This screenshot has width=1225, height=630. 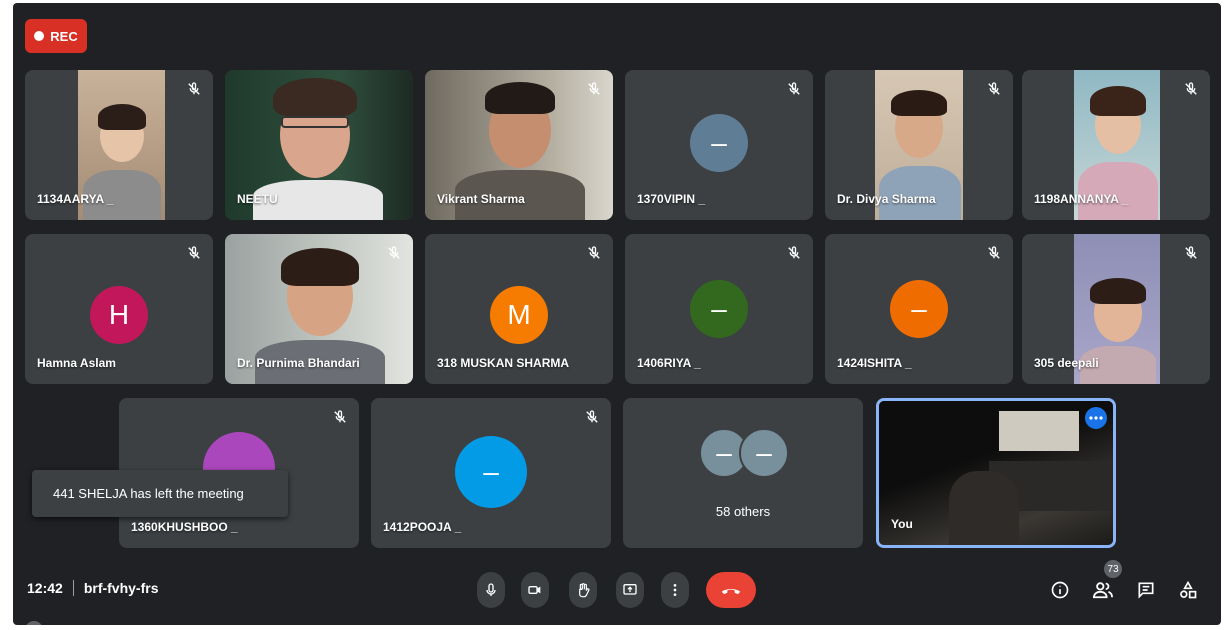 I want to click on participant-name: 1424ISHITA _, so click(x=874, y=363).